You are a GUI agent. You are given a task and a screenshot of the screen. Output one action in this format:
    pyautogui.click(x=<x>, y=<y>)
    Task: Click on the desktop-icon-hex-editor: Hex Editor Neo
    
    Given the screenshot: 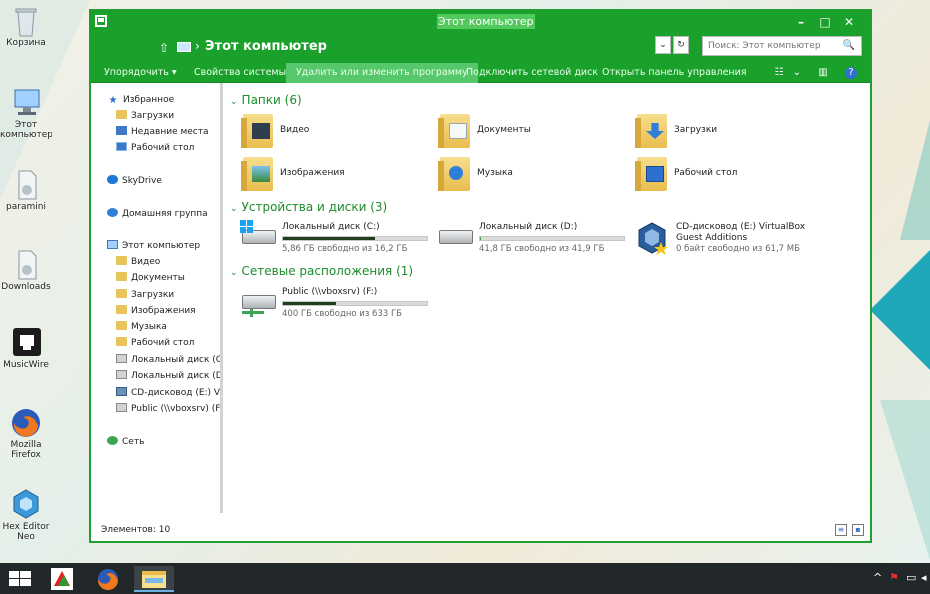 What is the action you would take?
    pyautogui.click(x=26, y=515)
    